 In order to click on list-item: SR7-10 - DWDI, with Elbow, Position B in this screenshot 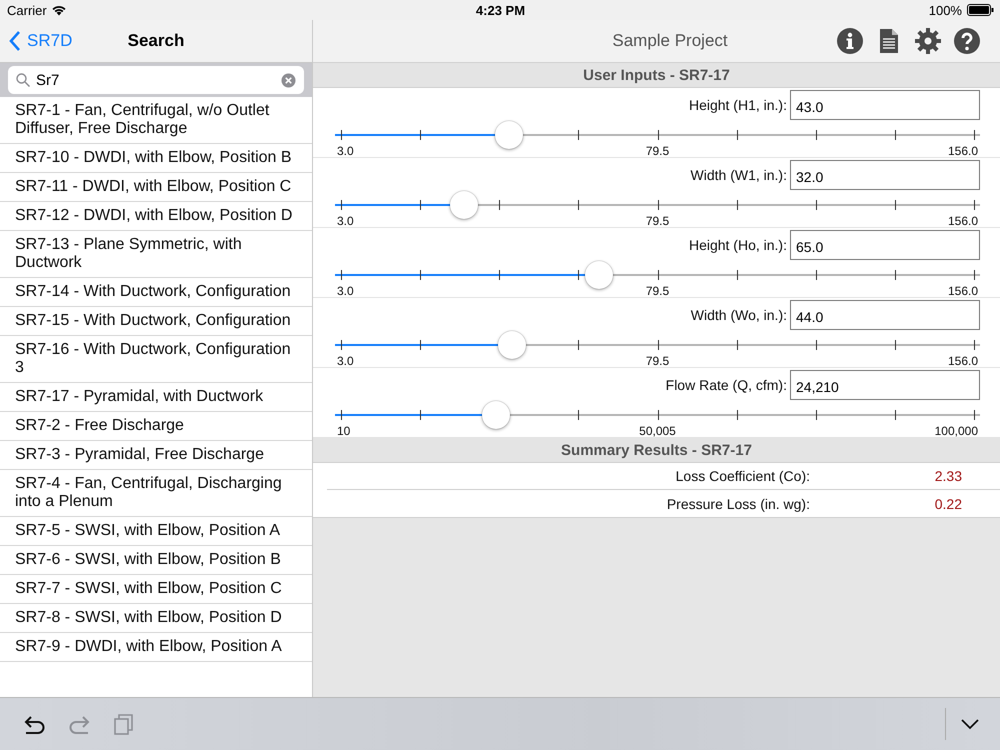, I will do `click(156, 158)`.